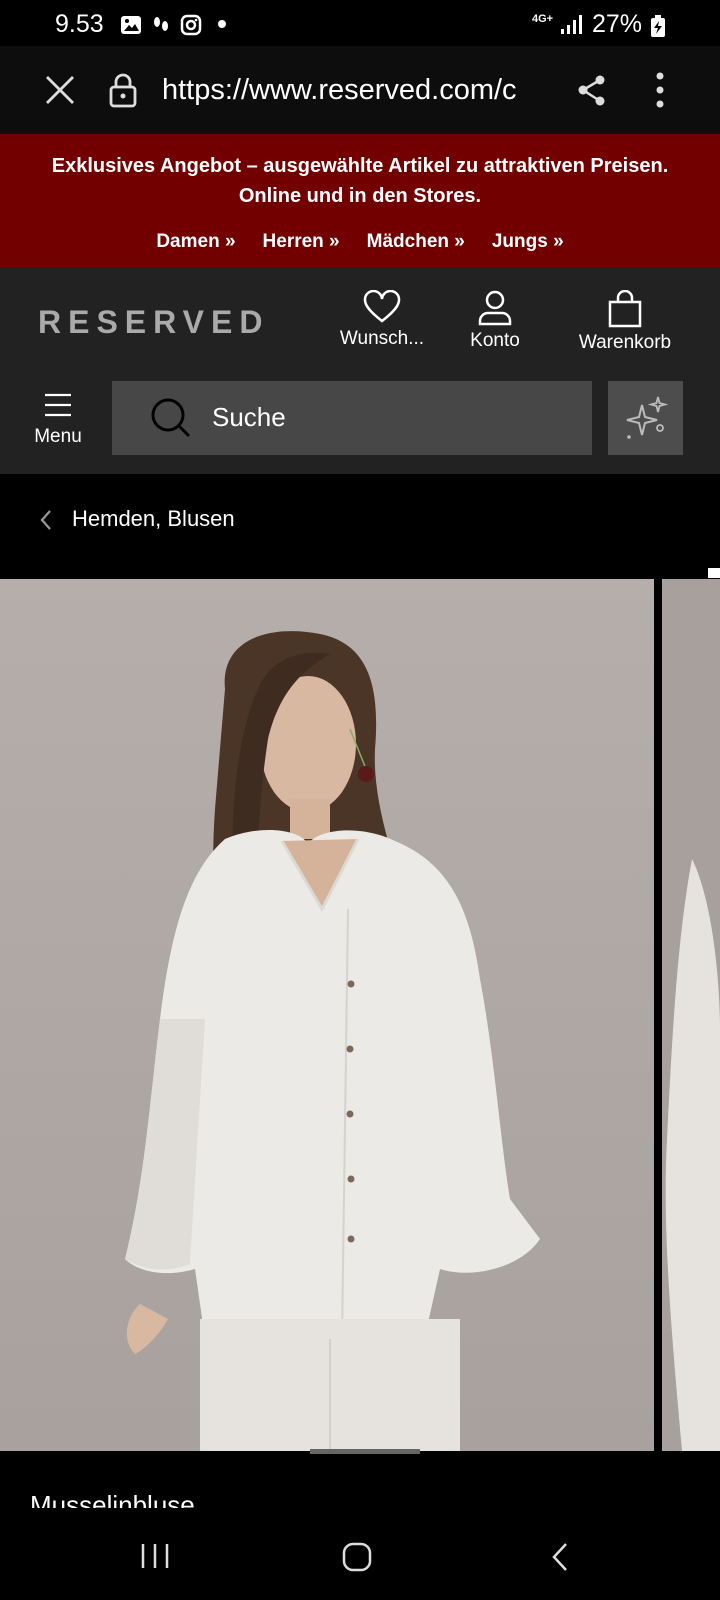 This screenshot has height=1600, width=720. Describe the element at coordinates (357, 1559) in the screenshot. I see `home-button` at that location.